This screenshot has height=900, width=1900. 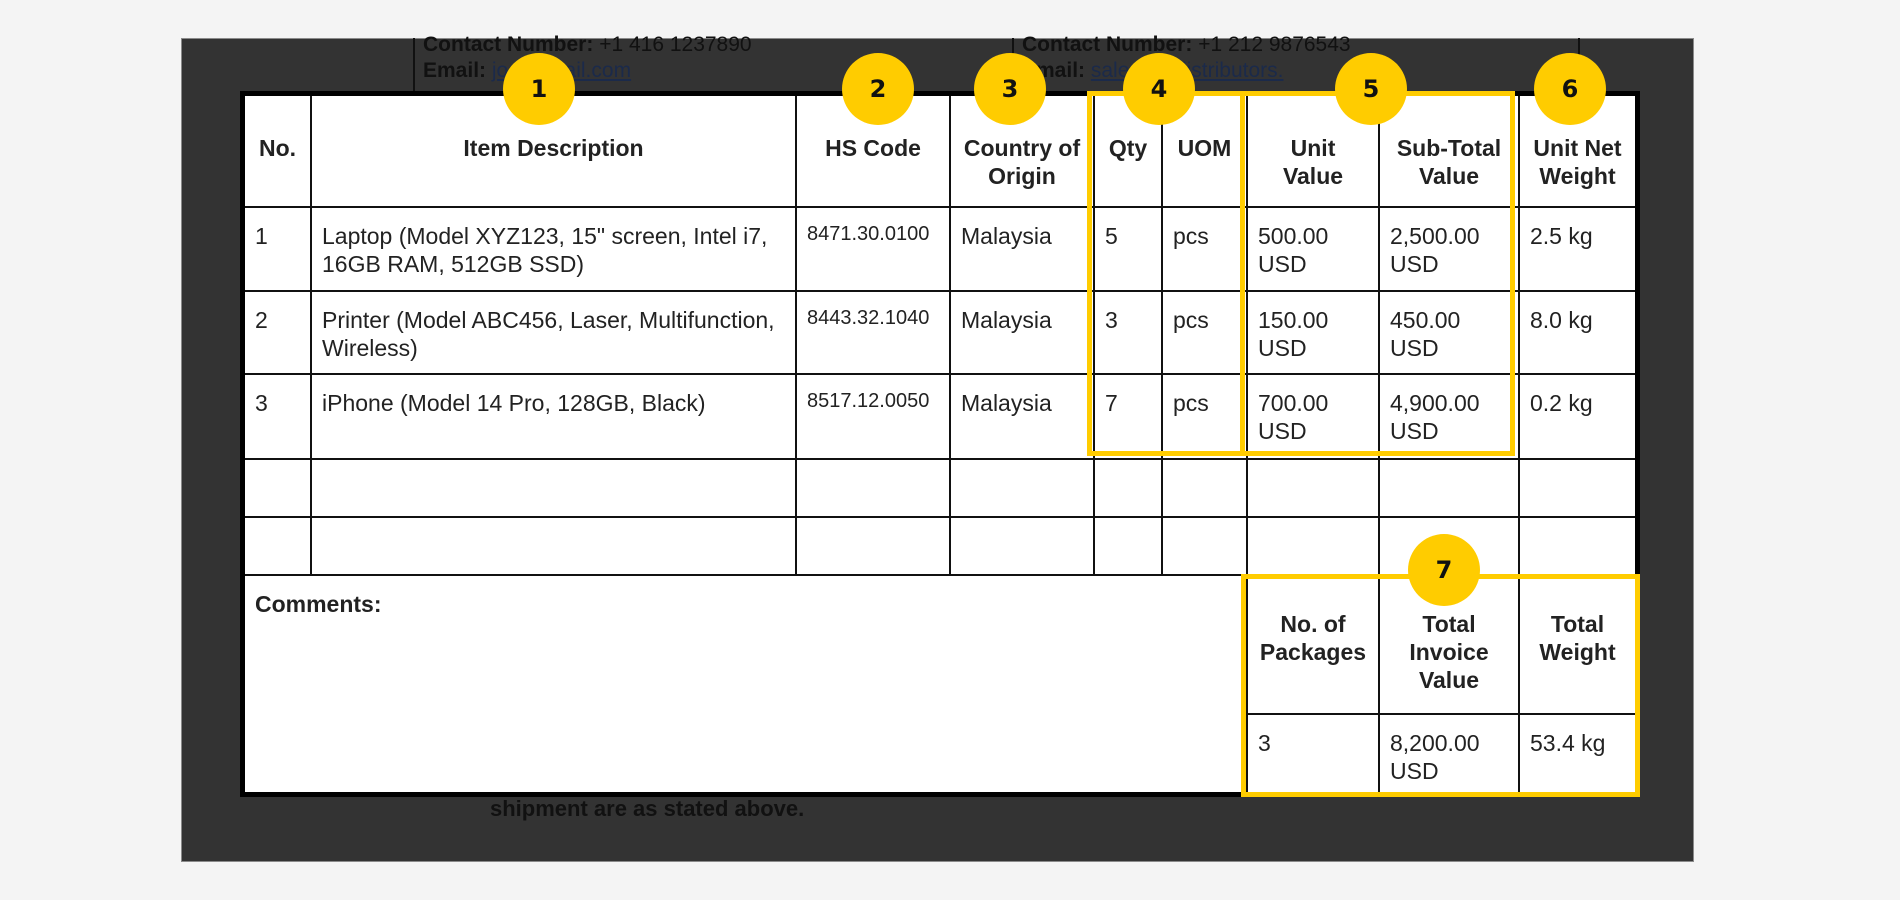 I want to click on cell-unit-value: 150.00 USD, so click(x=1314, y=333).